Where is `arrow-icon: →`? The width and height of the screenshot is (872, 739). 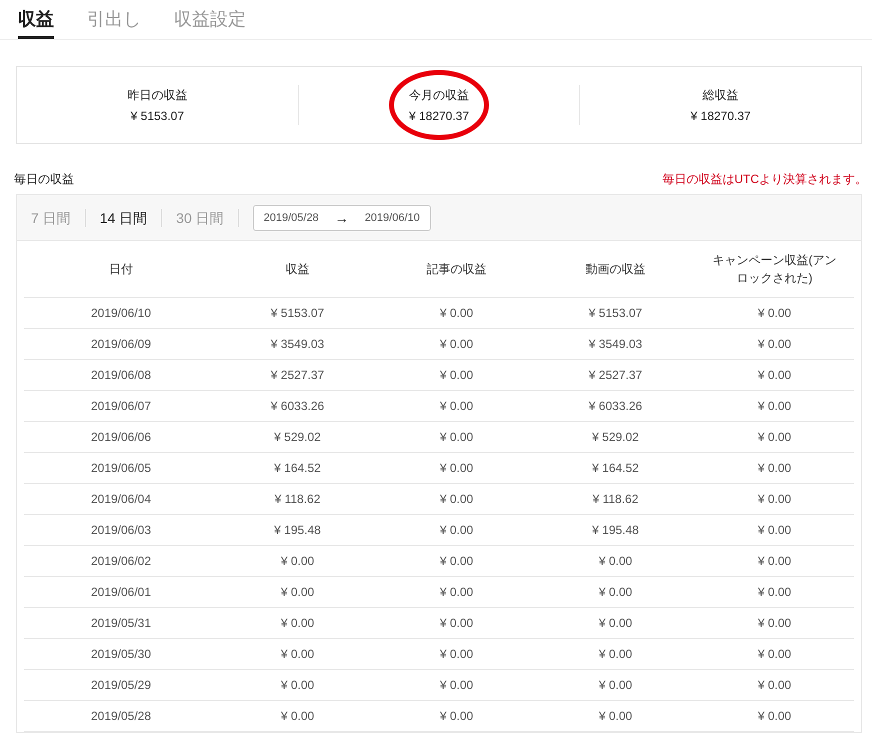 arrow-icon: → is located at coordinates (341, 218).